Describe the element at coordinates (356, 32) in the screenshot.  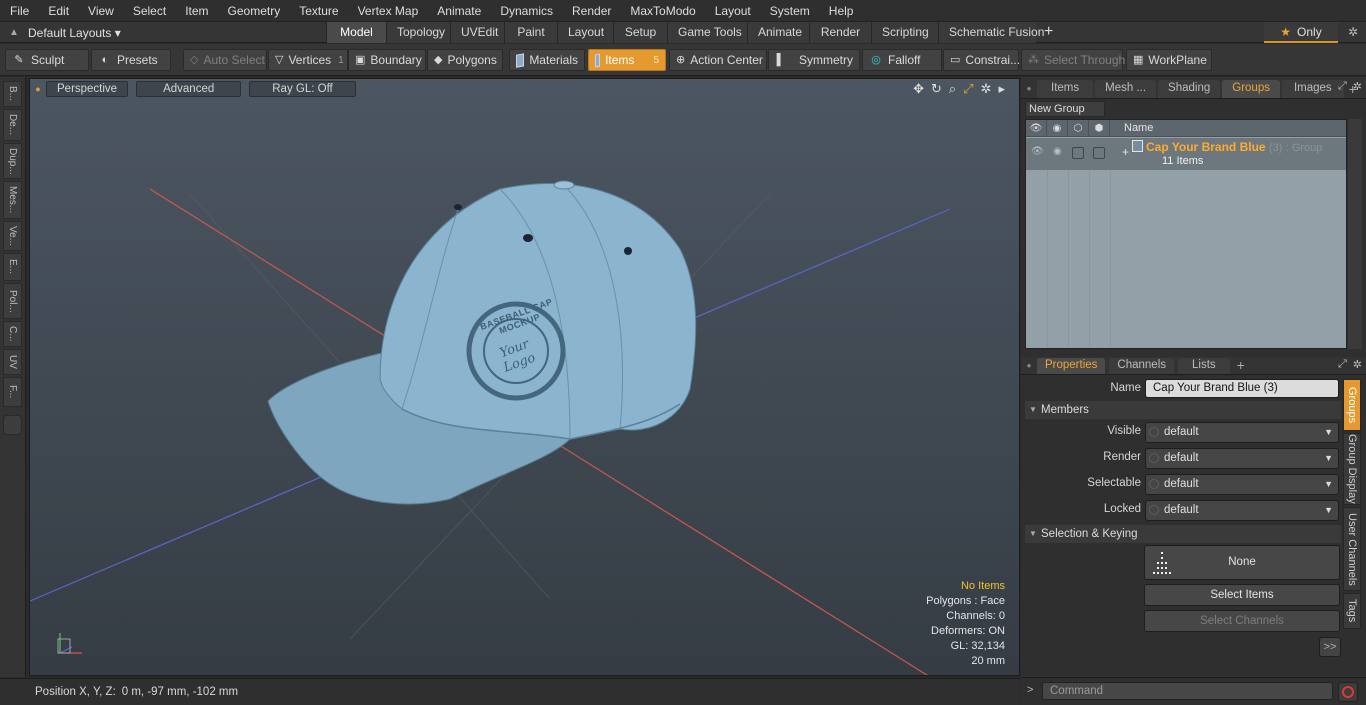
I see `tab-model: Model` at that location.